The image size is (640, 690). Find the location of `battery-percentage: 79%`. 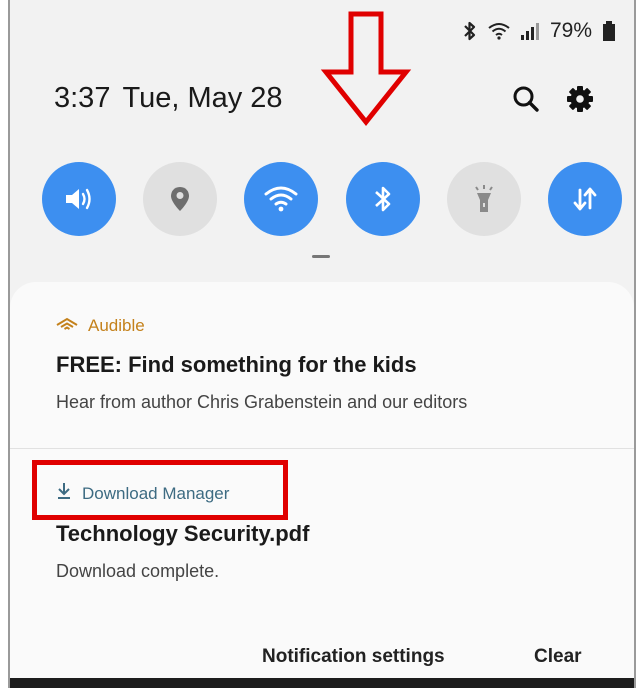

battery-percentage: 79% is located at coordinates (570, 30).